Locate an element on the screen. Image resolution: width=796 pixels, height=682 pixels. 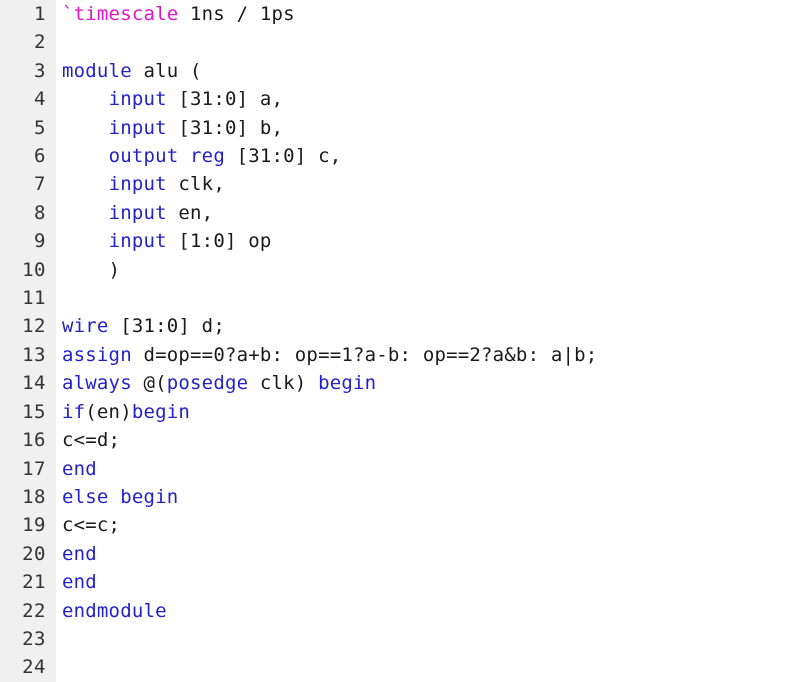
line-number: 24 is located at coordinates (34, 667).